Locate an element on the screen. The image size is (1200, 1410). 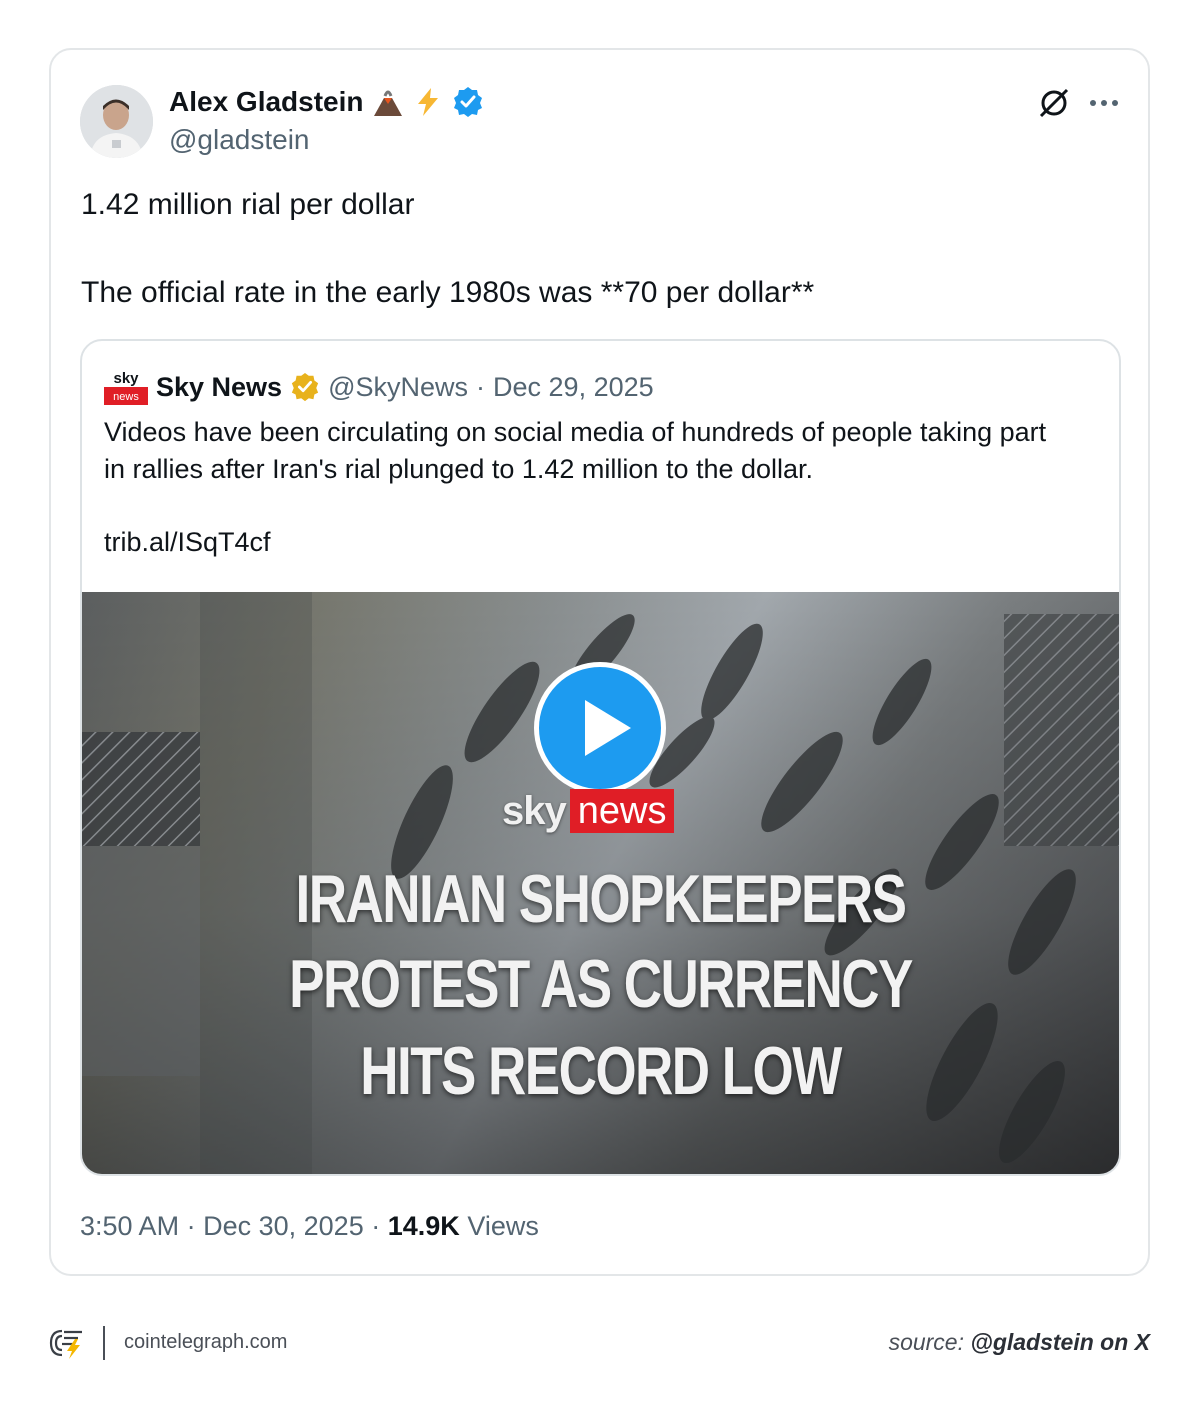
author-name-row: Alex Gladstein is located at coordinates (326, 102).